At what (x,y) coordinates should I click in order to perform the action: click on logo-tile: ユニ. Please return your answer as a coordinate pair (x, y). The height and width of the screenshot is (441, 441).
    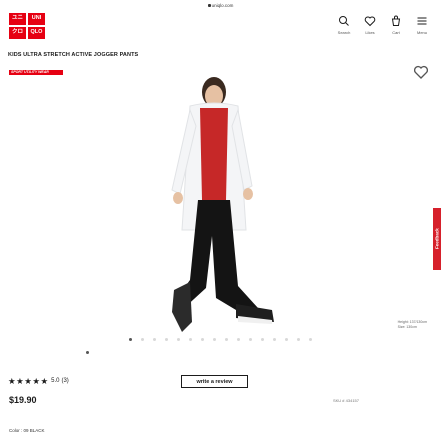
    Looking at the image, I should click on (17, 19).